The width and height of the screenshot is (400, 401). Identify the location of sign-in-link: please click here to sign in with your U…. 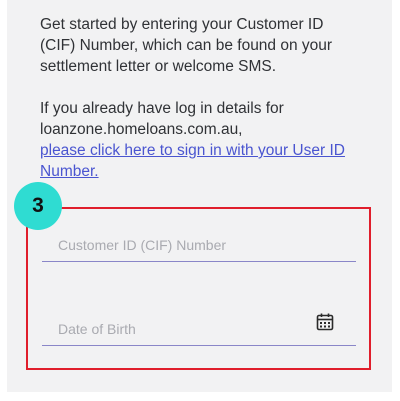
(192, 150).